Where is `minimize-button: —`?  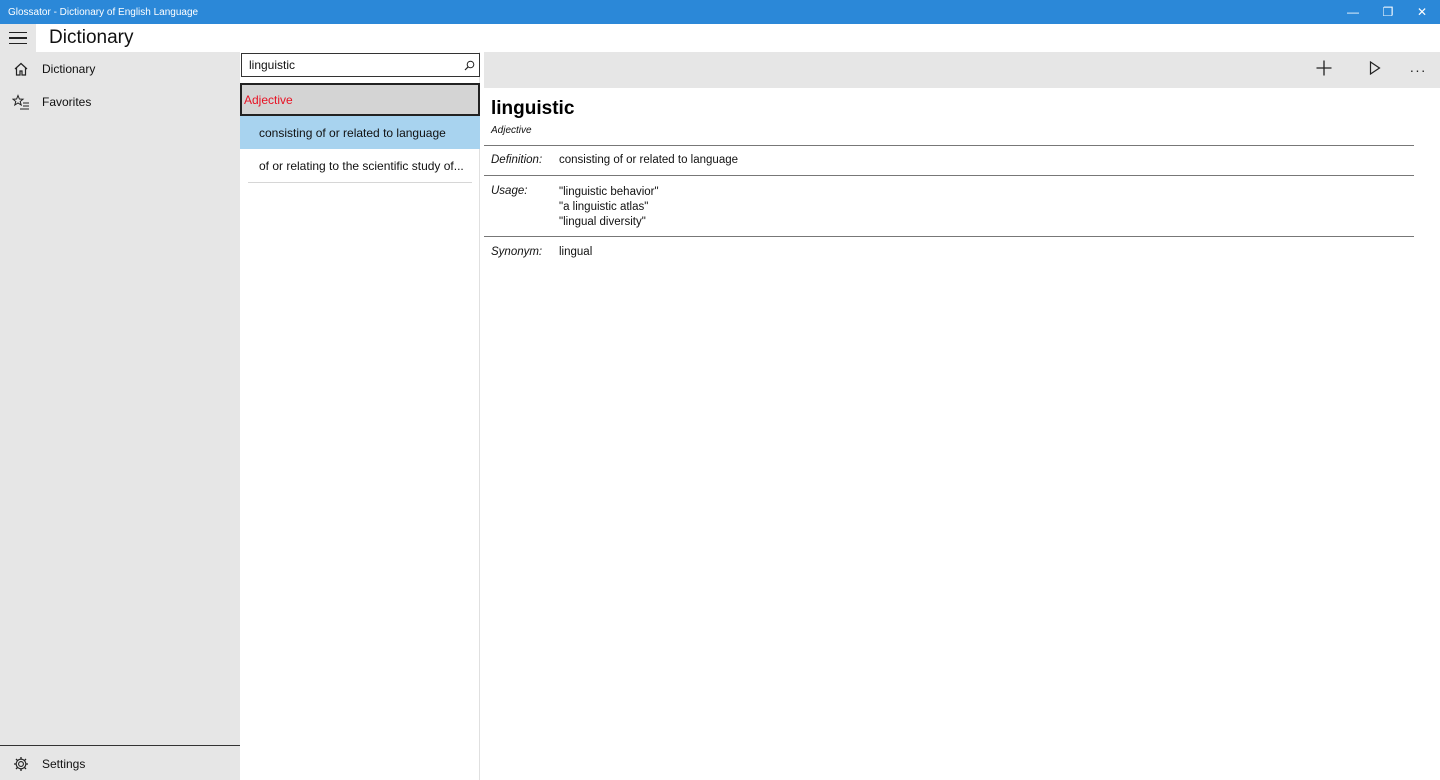 minimize-button: — is located at coordinates (1353, 12).